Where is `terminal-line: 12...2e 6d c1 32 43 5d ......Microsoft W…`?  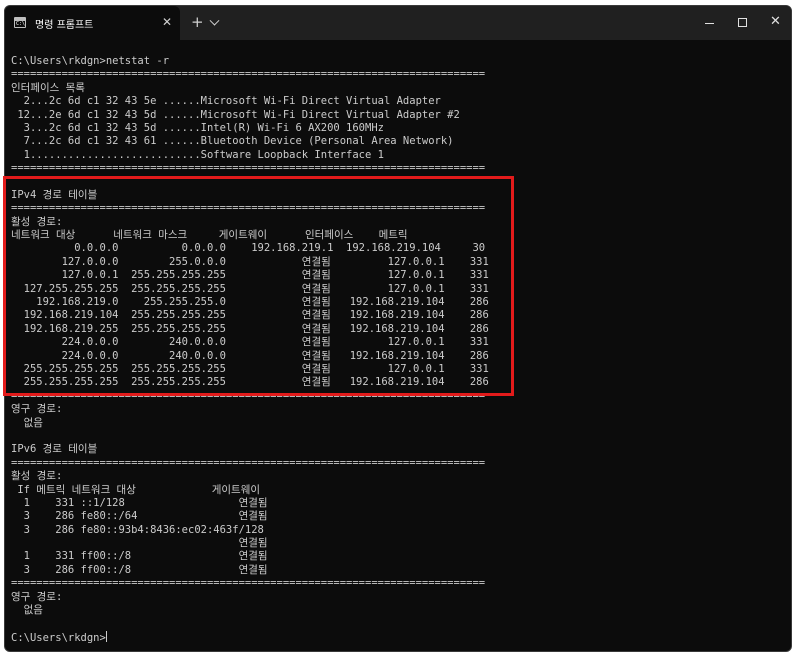
terminal-line: 12...2e 6d c1 32 43 5d ......Microsoft W… is located at coordinates (235, 114).